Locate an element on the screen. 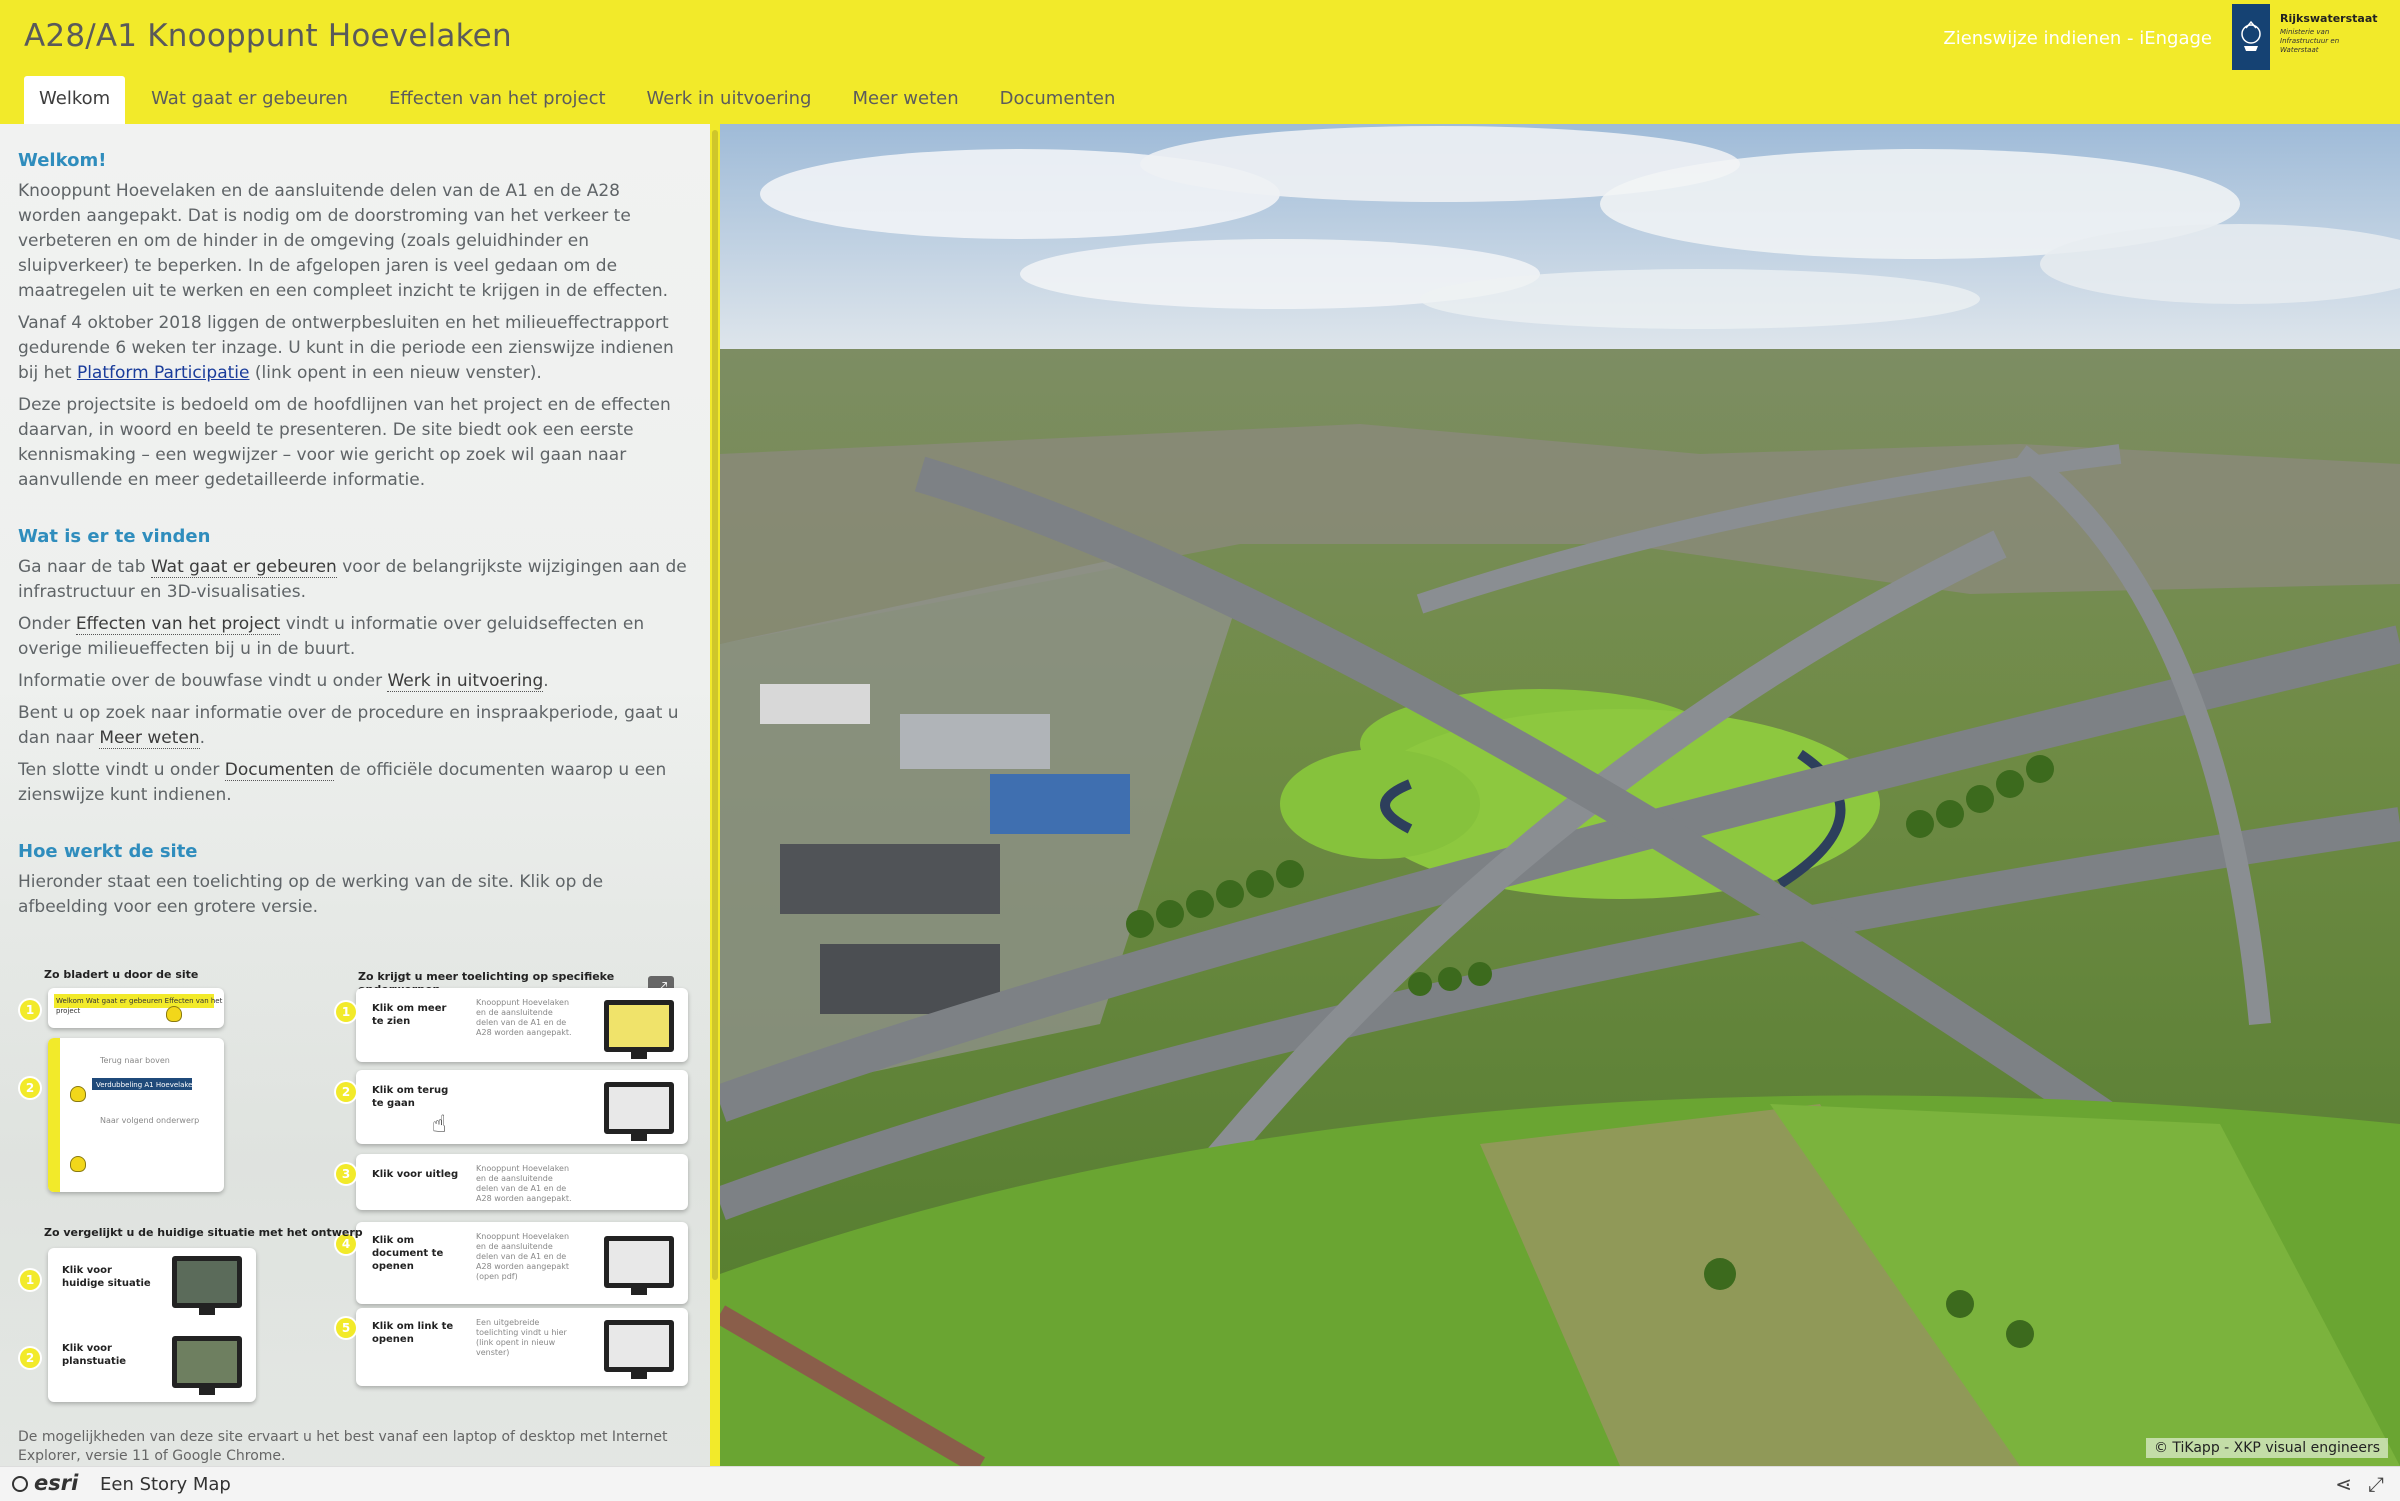  tab-documenten: Documenten is located at coordinates (1058, 100).